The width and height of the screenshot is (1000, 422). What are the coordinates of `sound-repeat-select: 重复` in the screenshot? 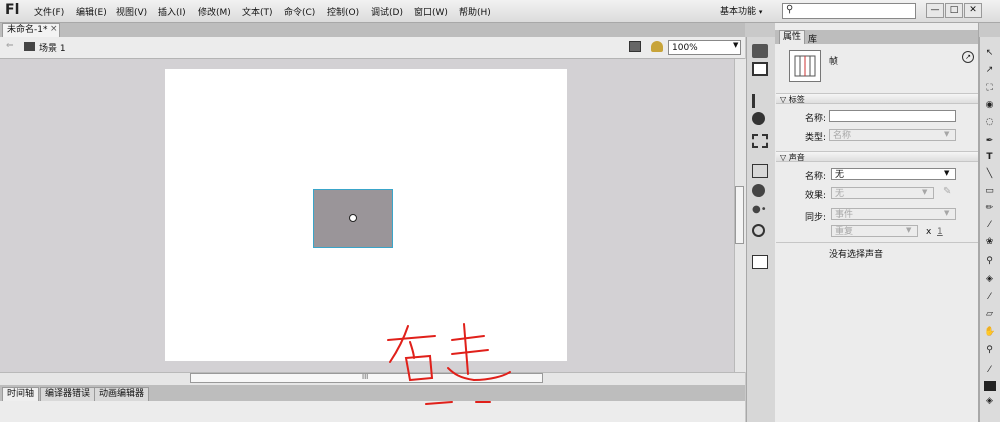 It's located at (874, 231).